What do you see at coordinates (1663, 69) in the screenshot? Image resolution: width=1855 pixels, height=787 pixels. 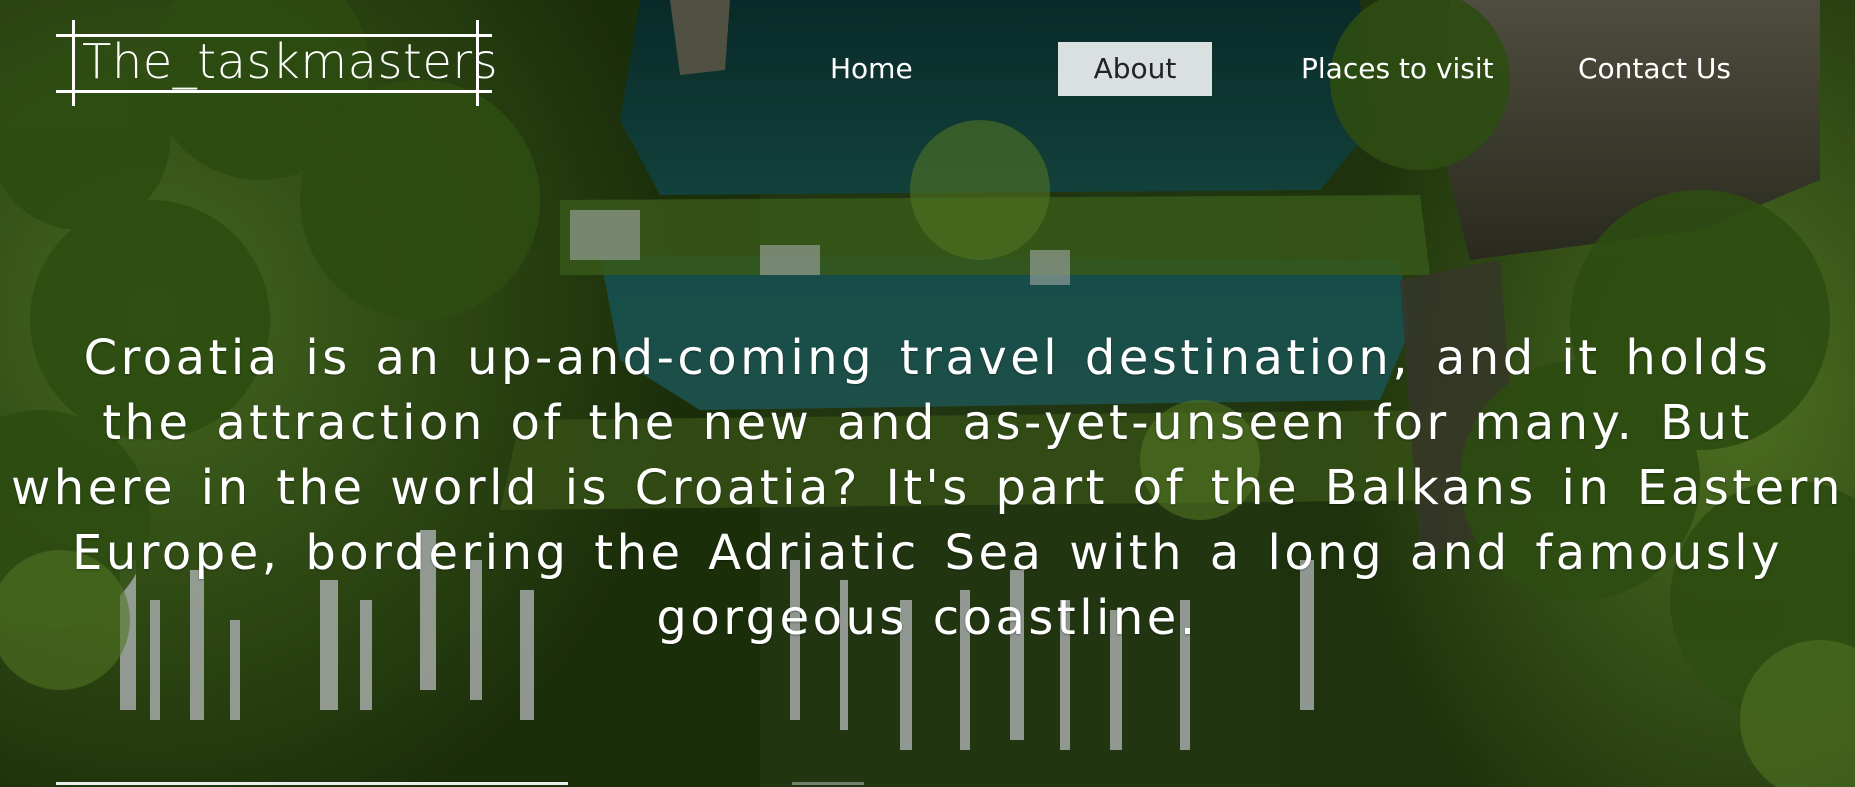 I see `nav-contact-us: Contact Us` at bounding box center [1663, 69].